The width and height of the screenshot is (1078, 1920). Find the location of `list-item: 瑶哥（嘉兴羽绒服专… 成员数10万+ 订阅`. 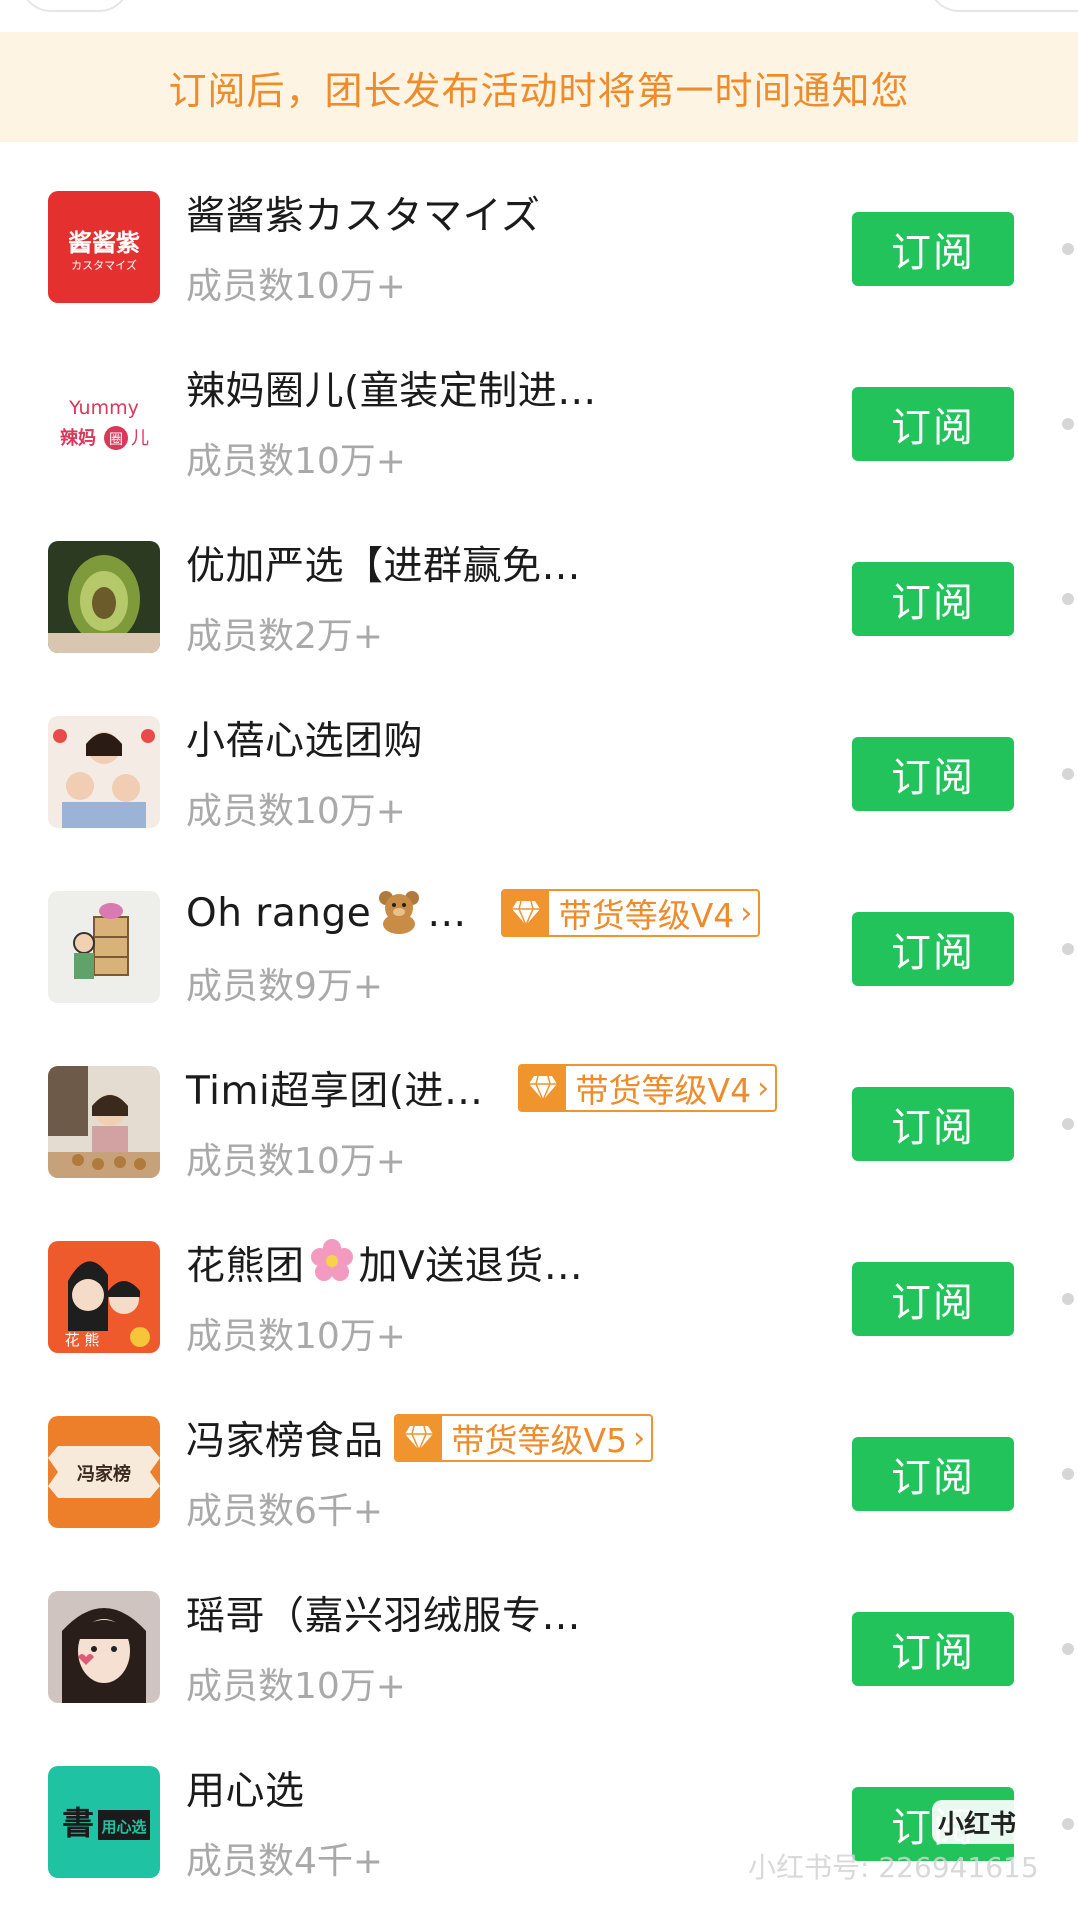

list-item: 瑶哥（嘉兴羽绒服专… 成员数10万+ 订阅 is located at coordinates (539, 1652).